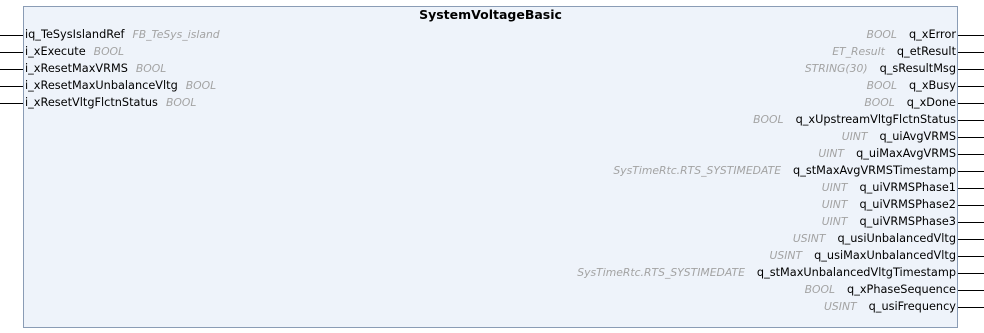 The height and width of the screenshot is (333, 984). Describe the element at coordinates (931, 102) in the screenshot. I see `output-pin-name: q_xDone` at that location.